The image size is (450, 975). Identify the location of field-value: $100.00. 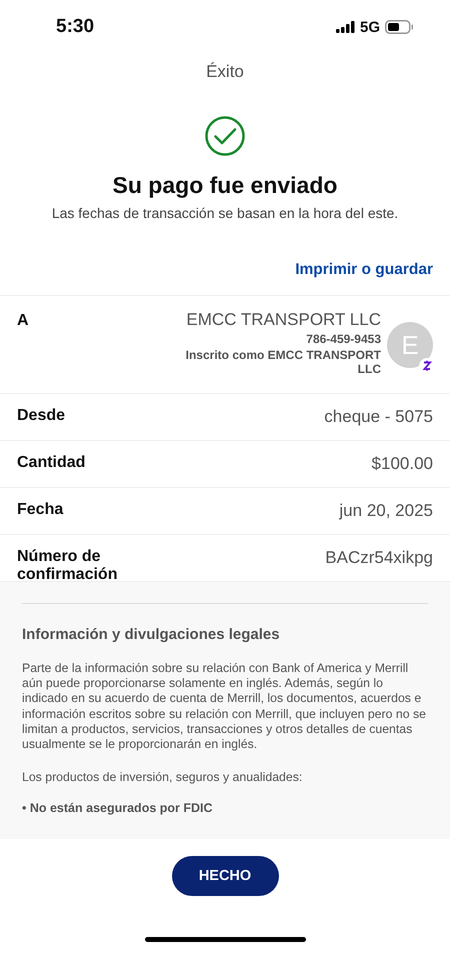
(402, 464).